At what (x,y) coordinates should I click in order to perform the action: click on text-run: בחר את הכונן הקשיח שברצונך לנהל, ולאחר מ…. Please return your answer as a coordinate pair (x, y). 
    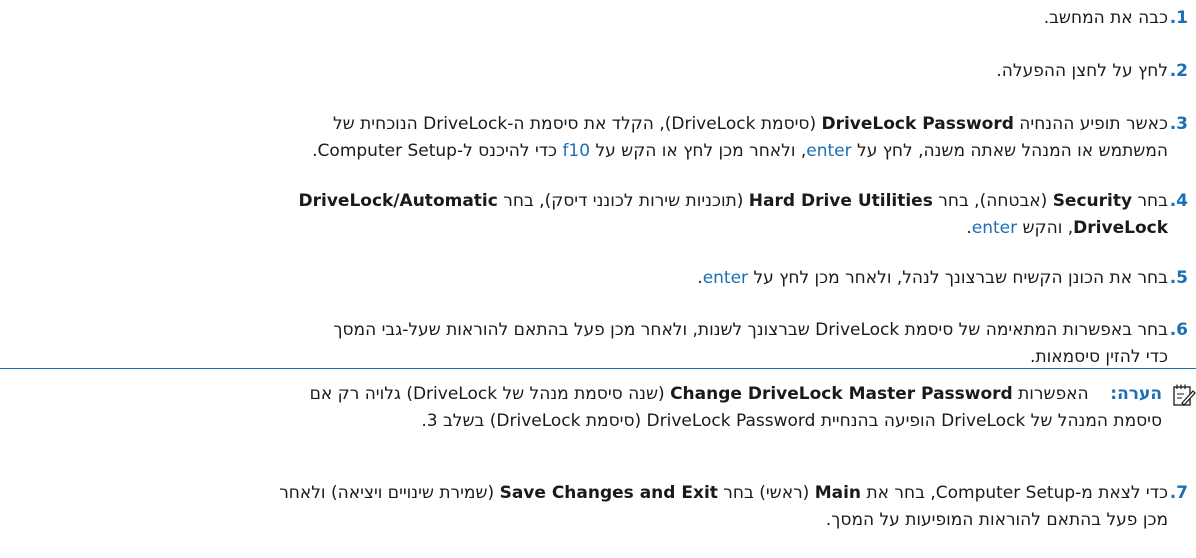
    Looking at the image, I should click on (958, 278).